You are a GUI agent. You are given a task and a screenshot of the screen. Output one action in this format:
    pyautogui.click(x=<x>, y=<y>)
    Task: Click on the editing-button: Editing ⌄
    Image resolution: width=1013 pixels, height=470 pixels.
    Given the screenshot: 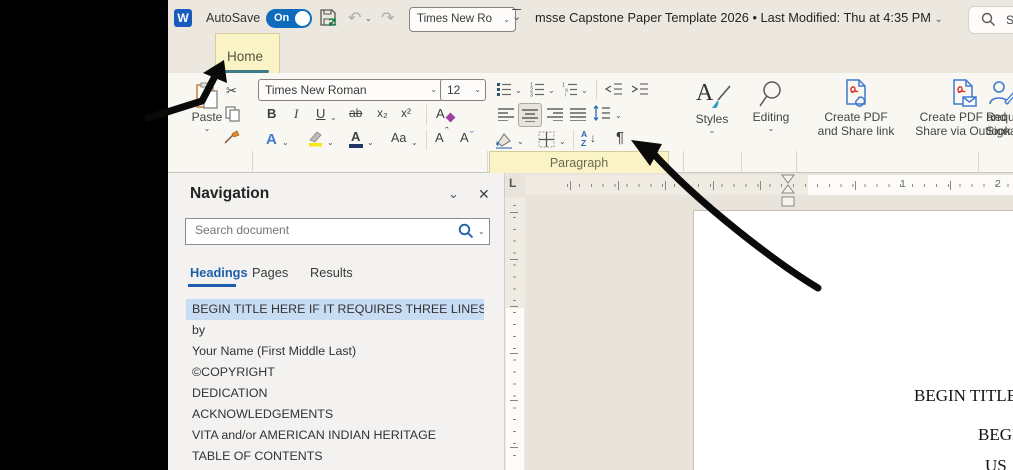 What is the action you would take?
    pyautogui.click(x=771, y=105)
    